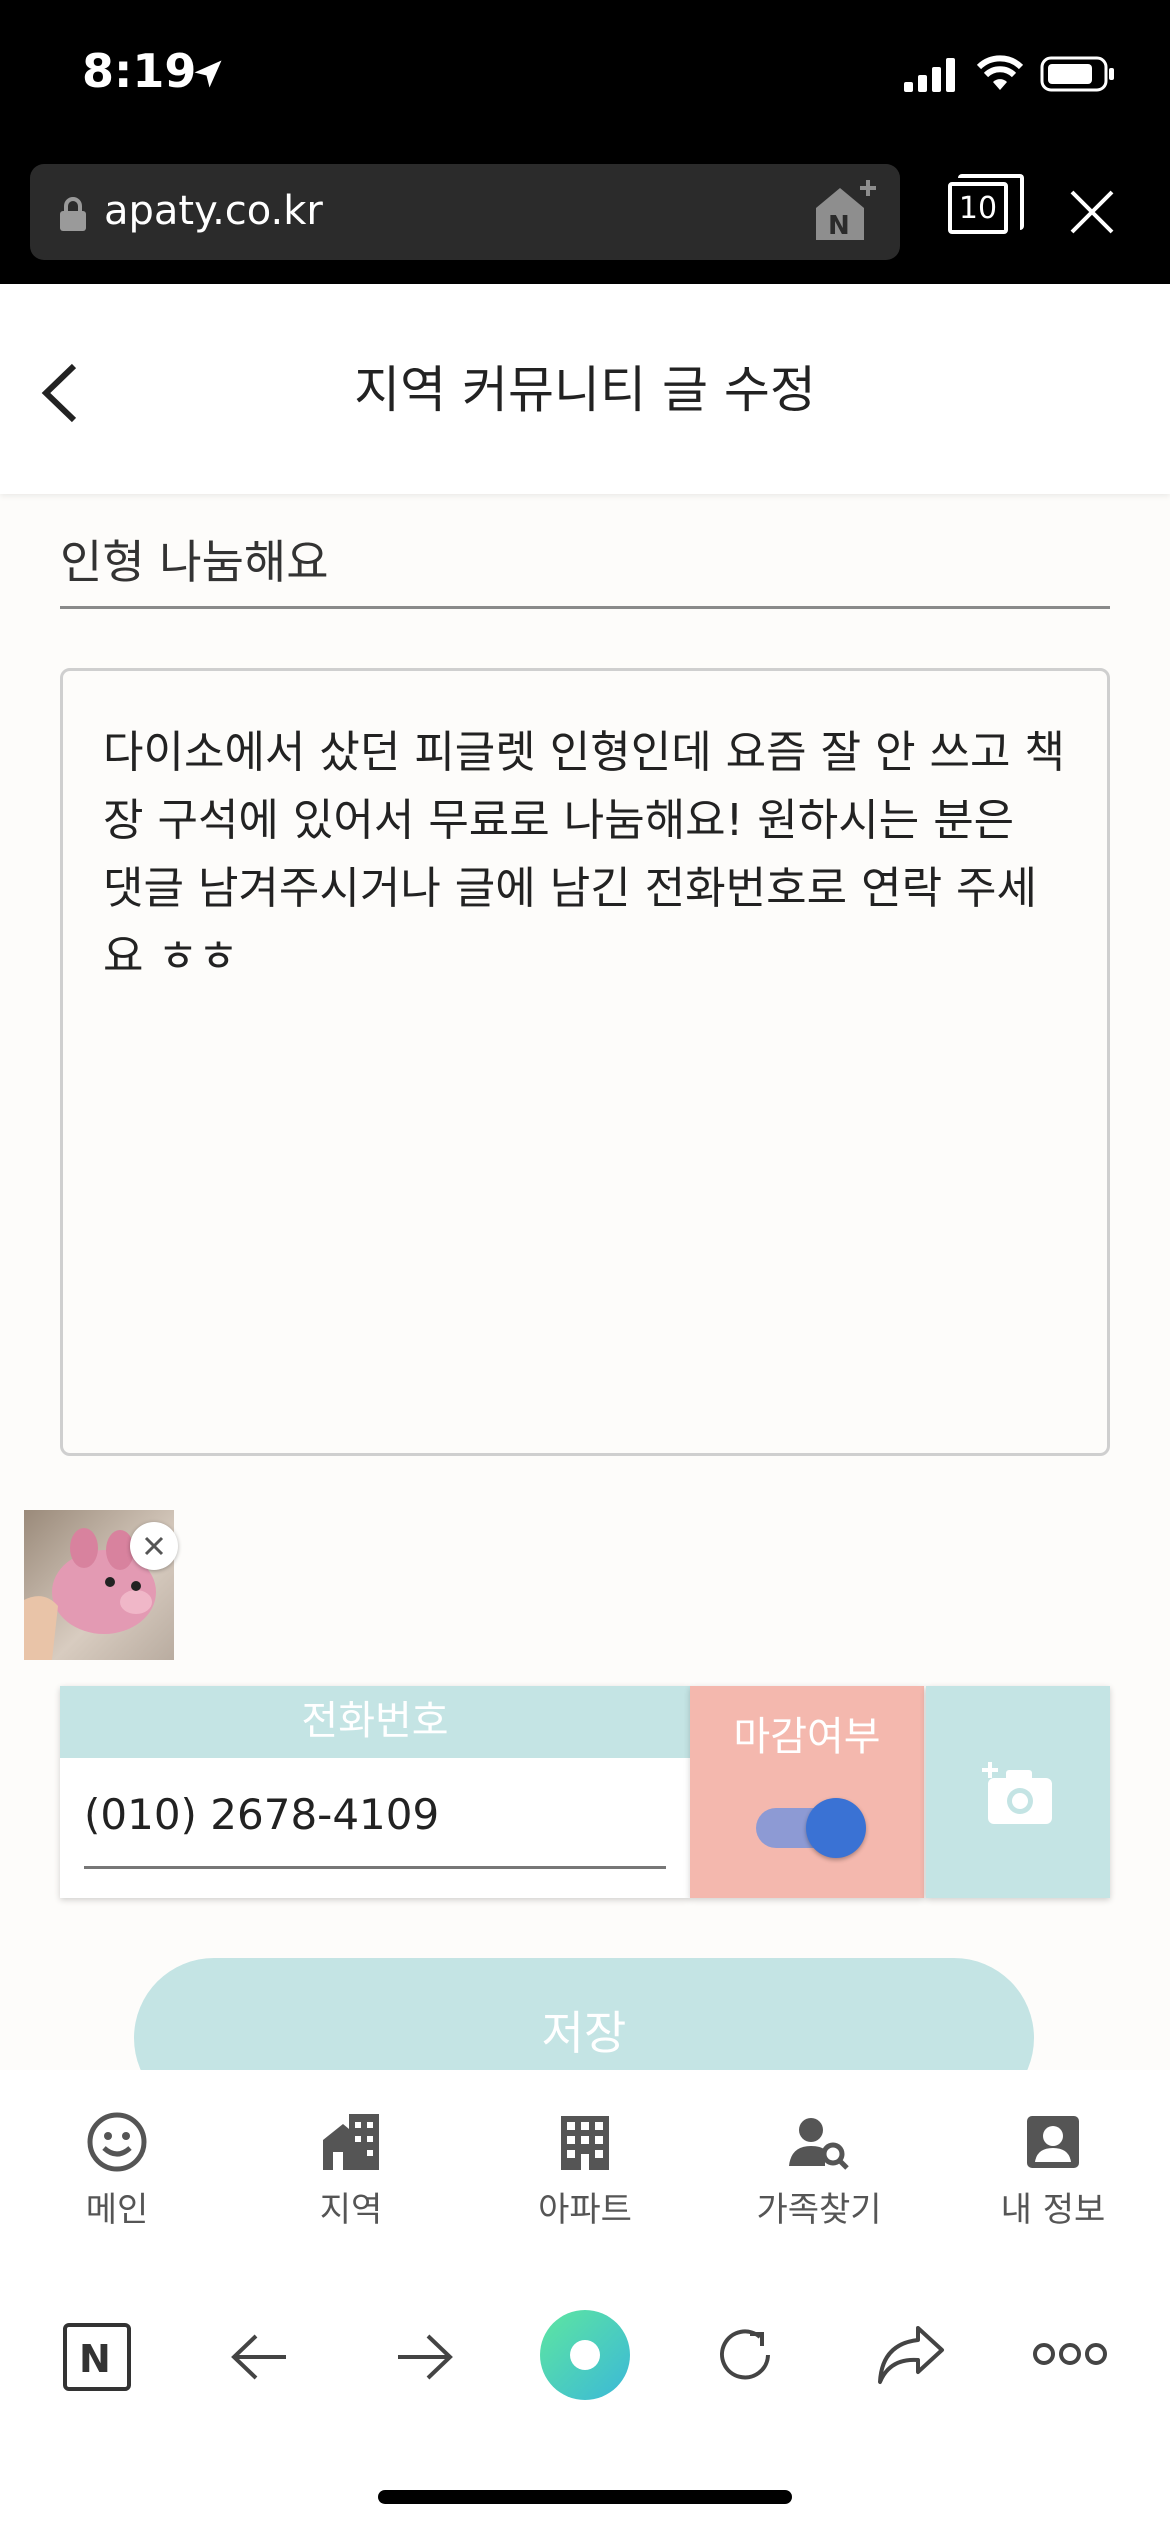 The height and width of the screenshot is (2532, 1170). I want to click on nav-item-region: 지역, so click(351, 2170).